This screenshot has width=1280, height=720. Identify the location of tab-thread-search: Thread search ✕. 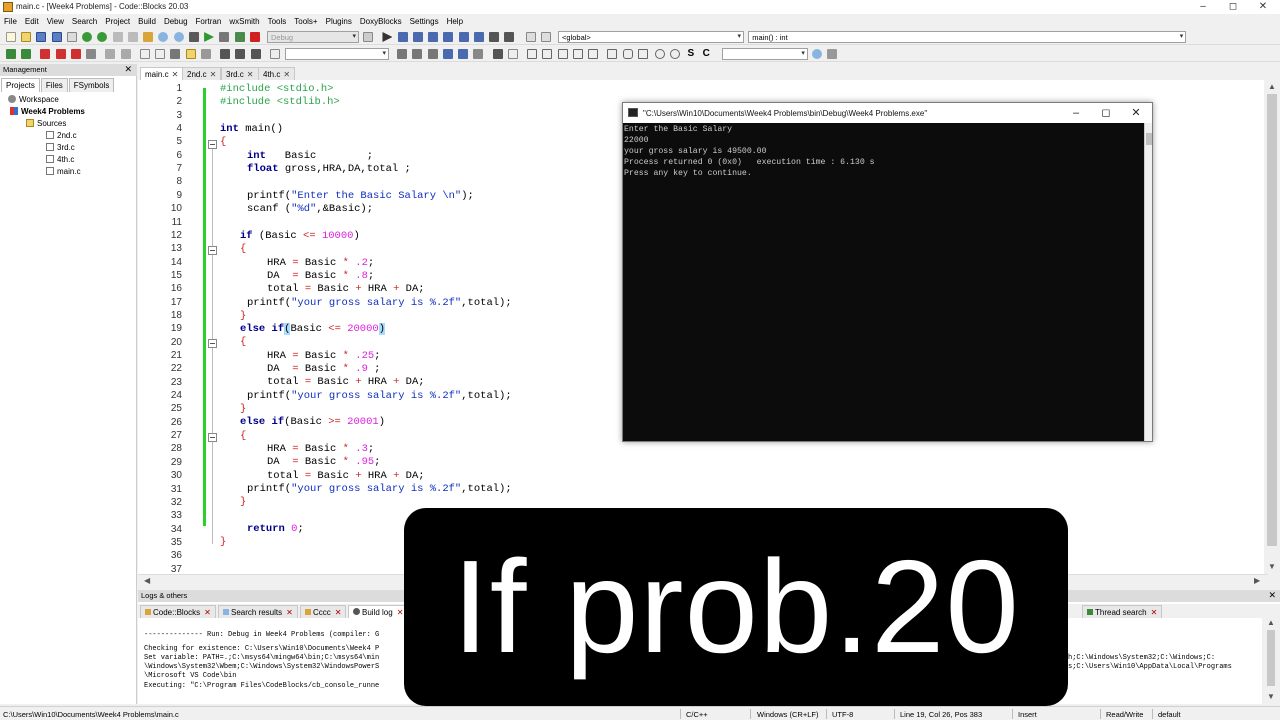
(1122, 611).